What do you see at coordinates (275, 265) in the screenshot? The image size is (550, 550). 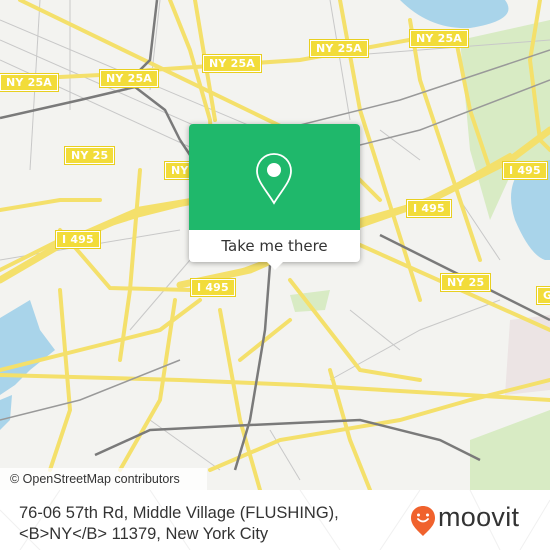 I see `popup-pointer` at bounding box center [275, 265].